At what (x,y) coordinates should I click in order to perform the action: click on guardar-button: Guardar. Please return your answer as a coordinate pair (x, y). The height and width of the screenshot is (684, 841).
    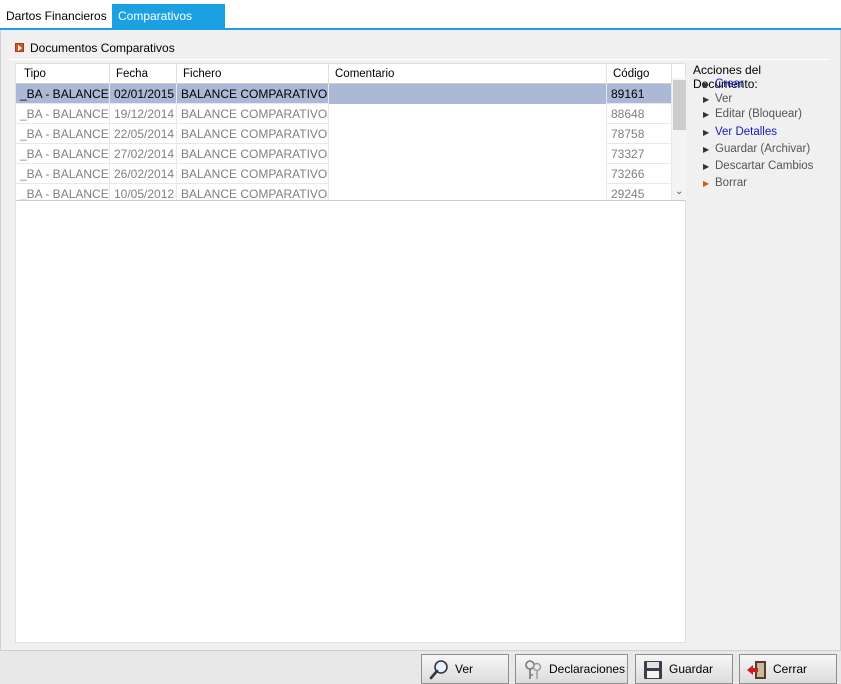
    Looking at the image, I should click on (684, 669).